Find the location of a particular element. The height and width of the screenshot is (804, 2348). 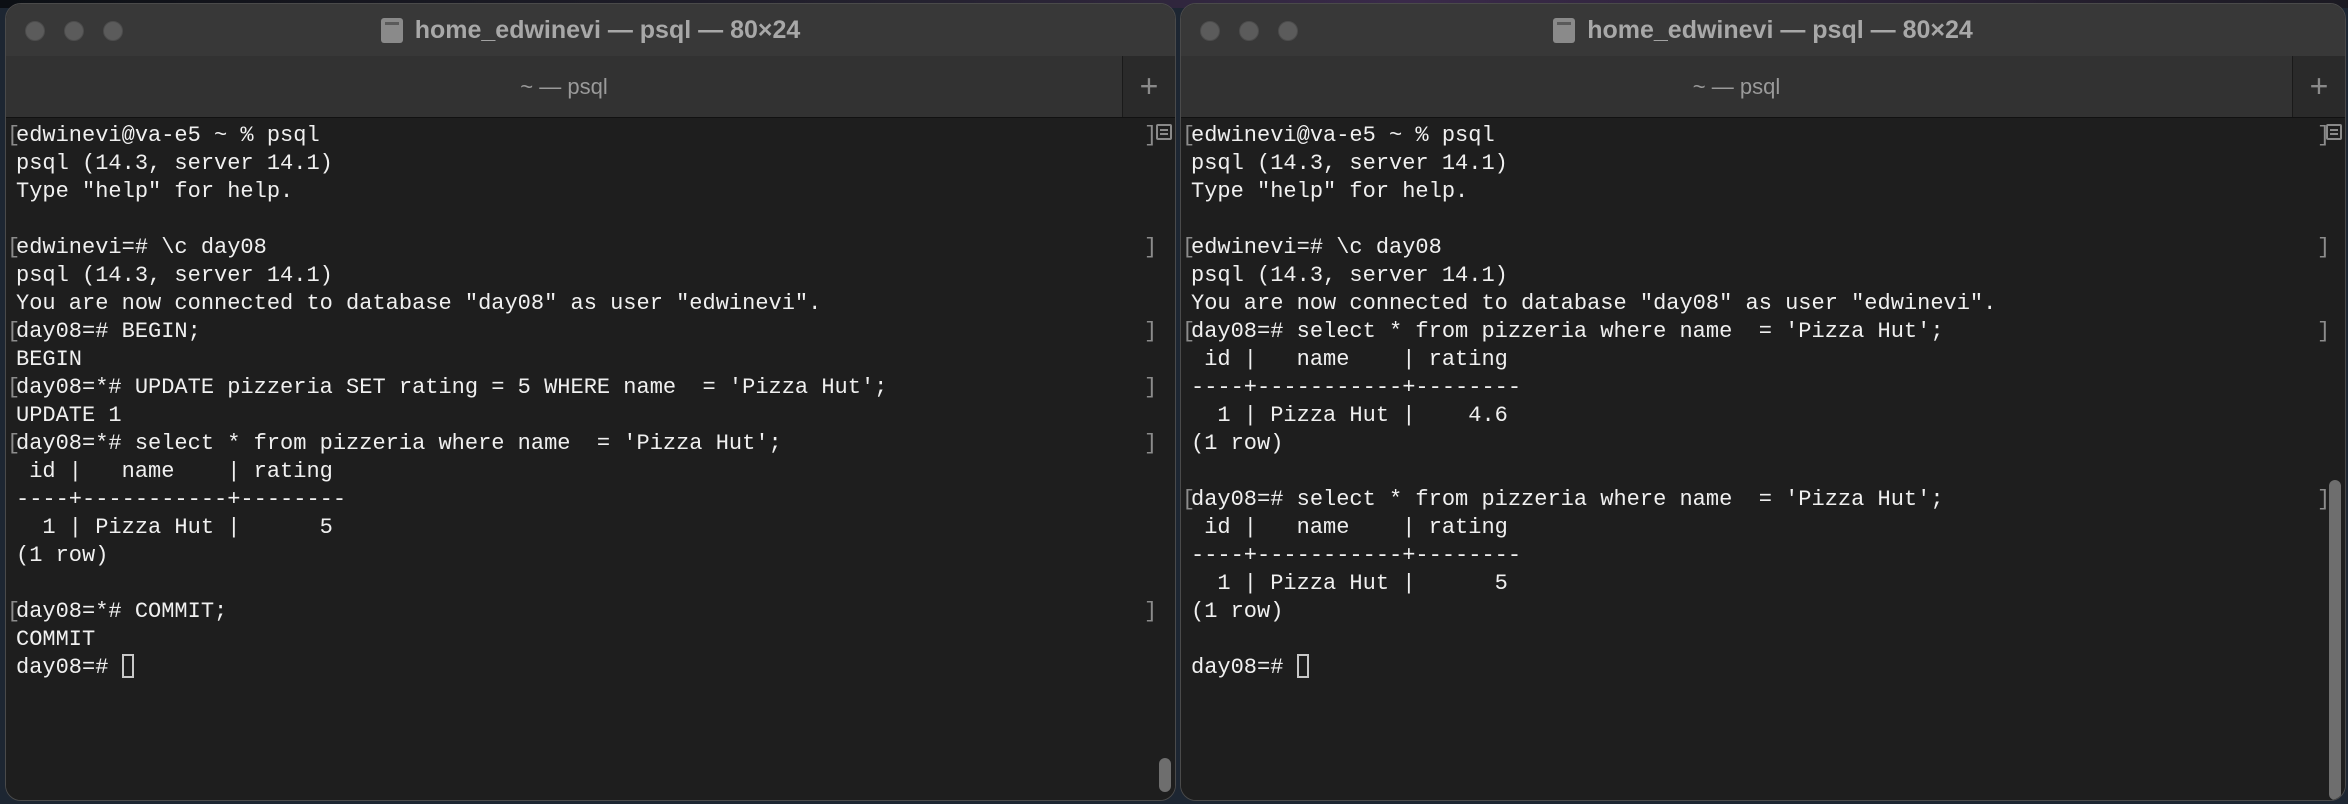

terminal-line-text: day08=# is located at coordinates (69, 667).